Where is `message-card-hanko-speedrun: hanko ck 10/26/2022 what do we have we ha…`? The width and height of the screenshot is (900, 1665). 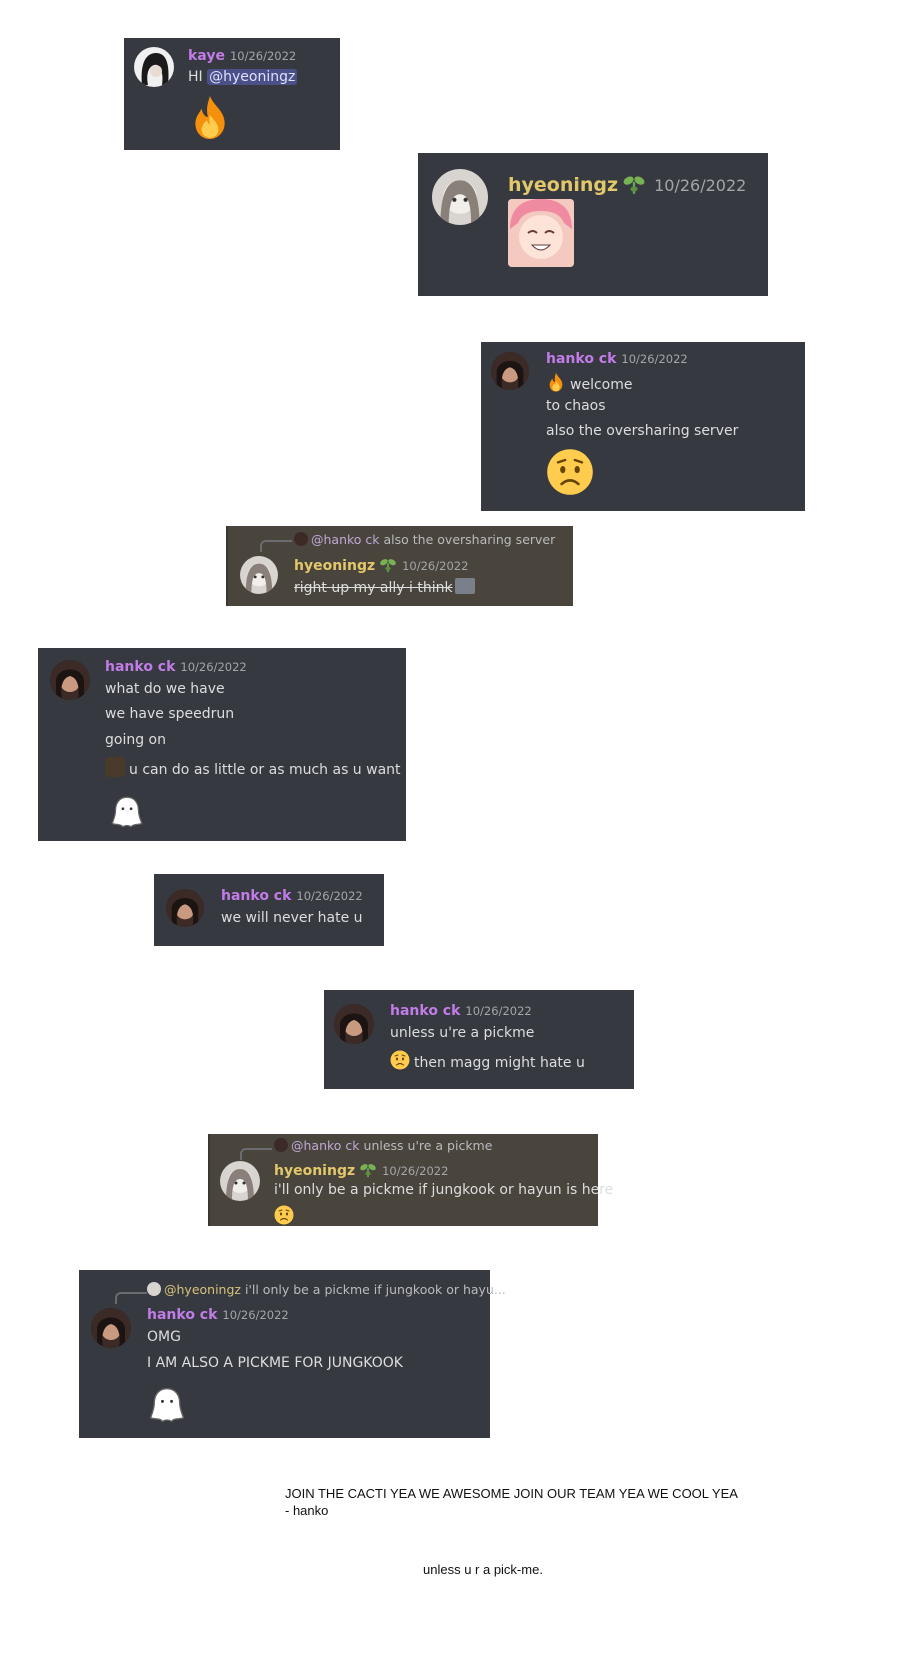 message-card-hanko-speedrun: hanko ck 10/26/2022 what do we have we ha… is located at coordinates (222, 744).